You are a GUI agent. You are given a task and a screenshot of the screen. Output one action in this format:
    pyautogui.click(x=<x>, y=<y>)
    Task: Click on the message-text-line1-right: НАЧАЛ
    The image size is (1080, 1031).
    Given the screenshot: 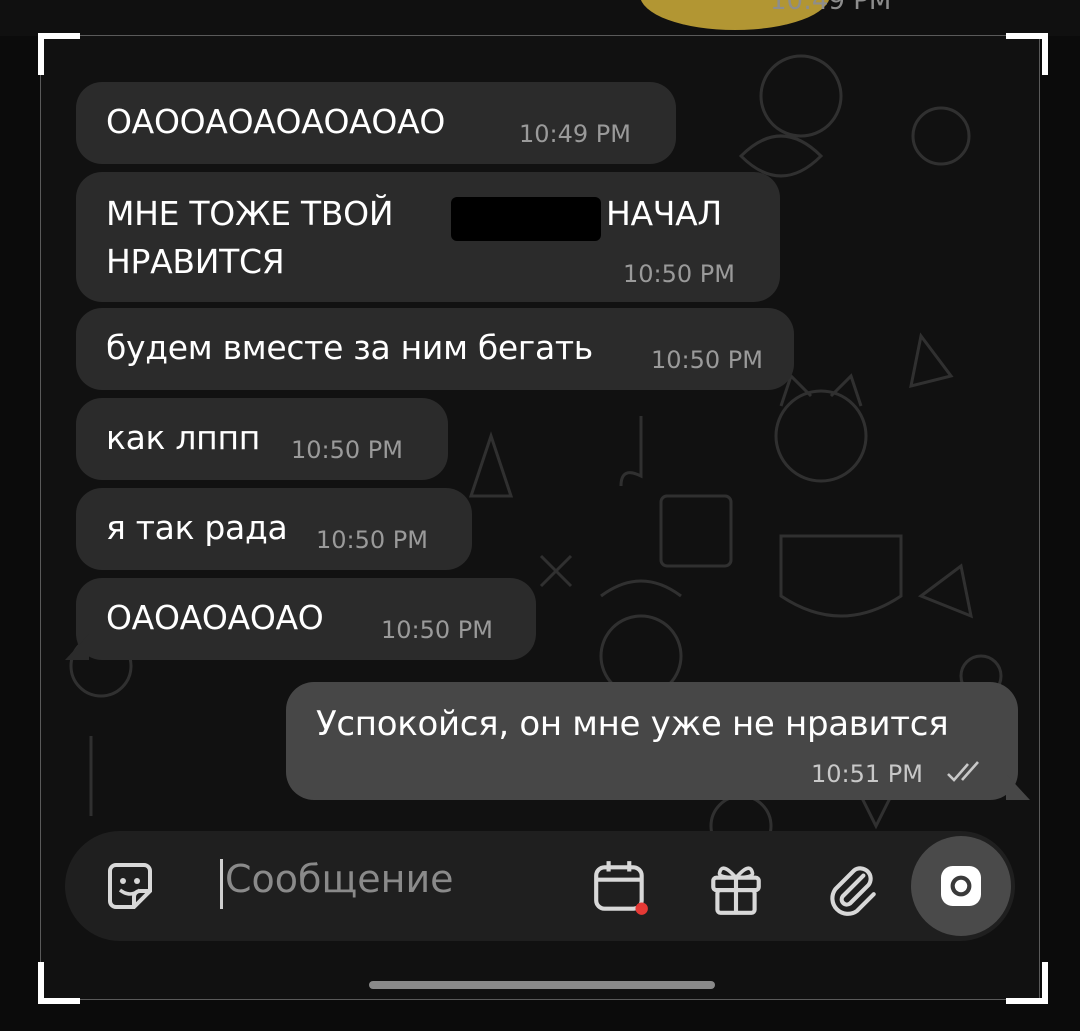 What is the action you would take?
    pyautogui.click(x=664, y=213)
    